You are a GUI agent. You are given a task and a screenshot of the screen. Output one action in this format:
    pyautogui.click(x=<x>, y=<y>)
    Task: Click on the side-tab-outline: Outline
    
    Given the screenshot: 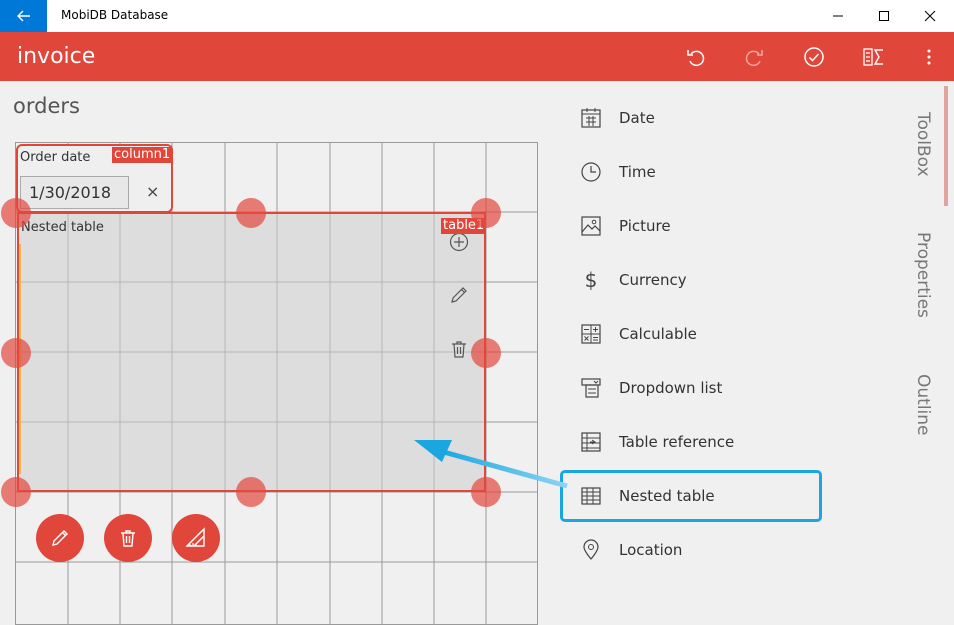 What is the action you would take?
    pyautogui.click(x=923, y=405)
    